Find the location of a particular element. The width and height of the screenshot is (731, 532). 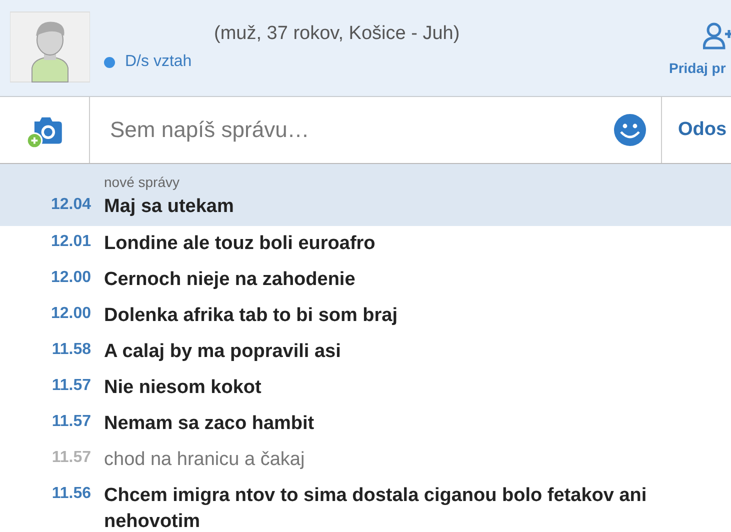

profile-details: (muž, 37 rokov, Košice - Juh) is located at coordinates (337, 34).